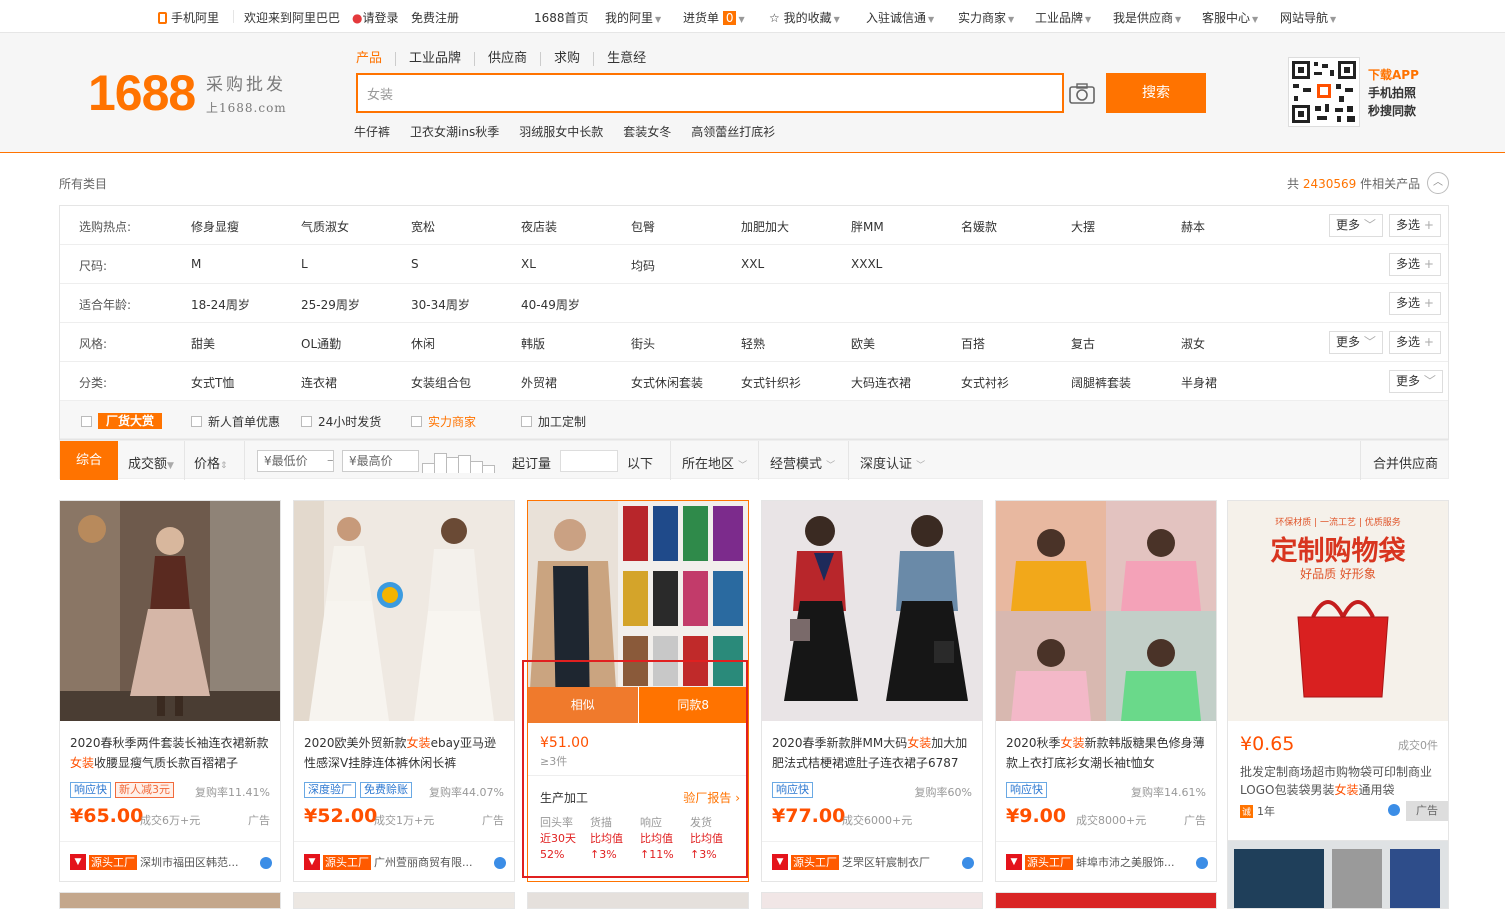  What do you see at coordinates (1083, 343) in the screenshot?
I see `filter-option: 复古` at bounding box center [1083, 343].